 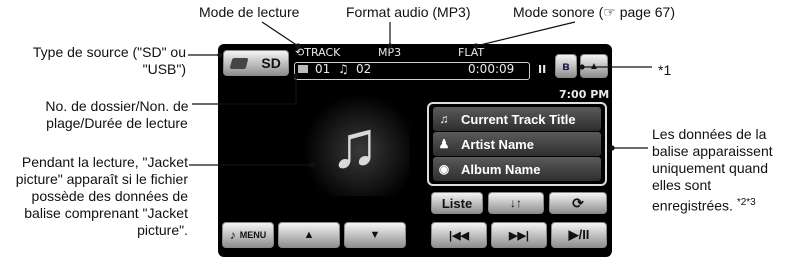 What do you see at coordinates (746, 202) in the screenshot?
I see `callout-tag-data-footnotes: *2*3` at bounding box center [746, 202].